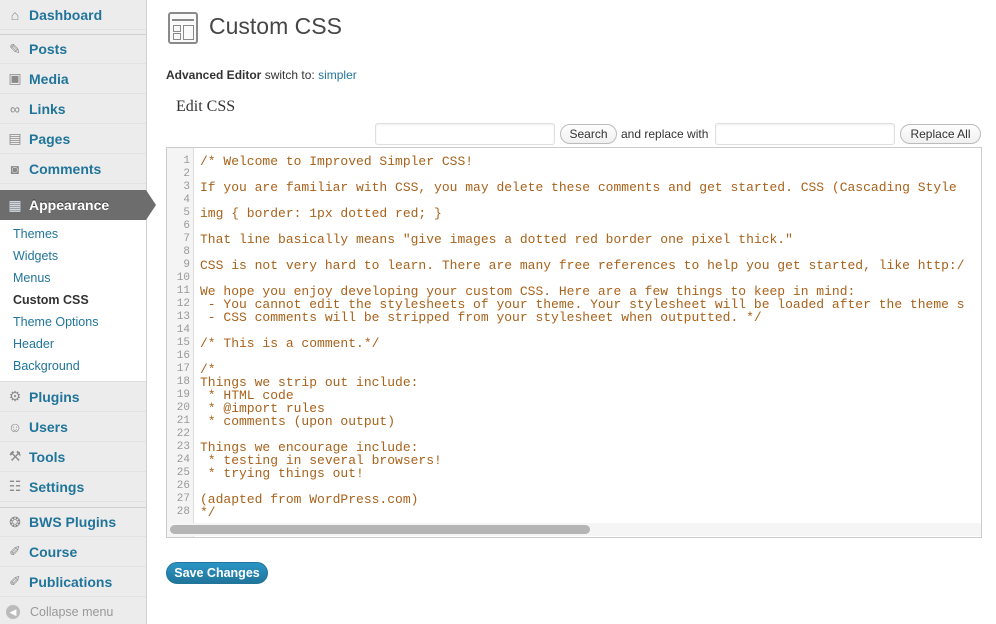 This screenshot has height=624, width=996. What do you see at coordinates (179, 395) in the screenshot?
I see `line-number: 19` at bounding box center [179, 395].